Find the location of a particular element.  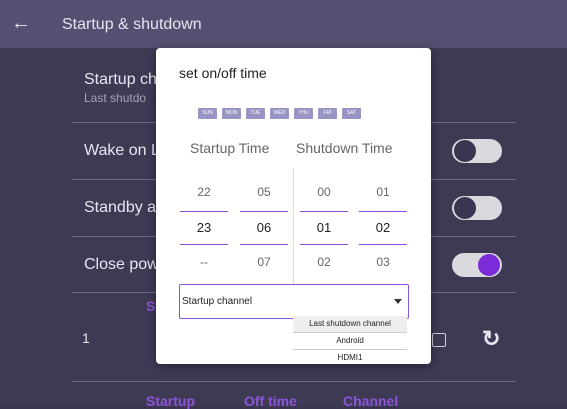

weekday-selector: SUN MON TUE WED THU FRI SAT is located at coordinates (279, 113).